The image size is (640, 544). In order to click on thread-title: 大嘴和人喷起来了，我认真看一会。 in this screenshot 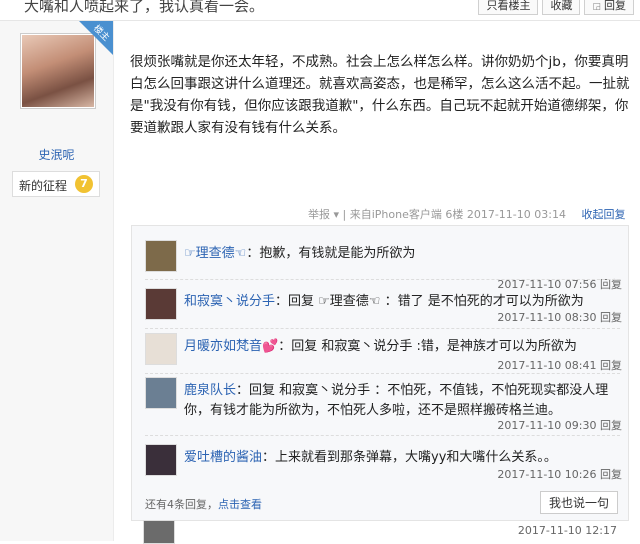, I will do `click(144, 7)`.